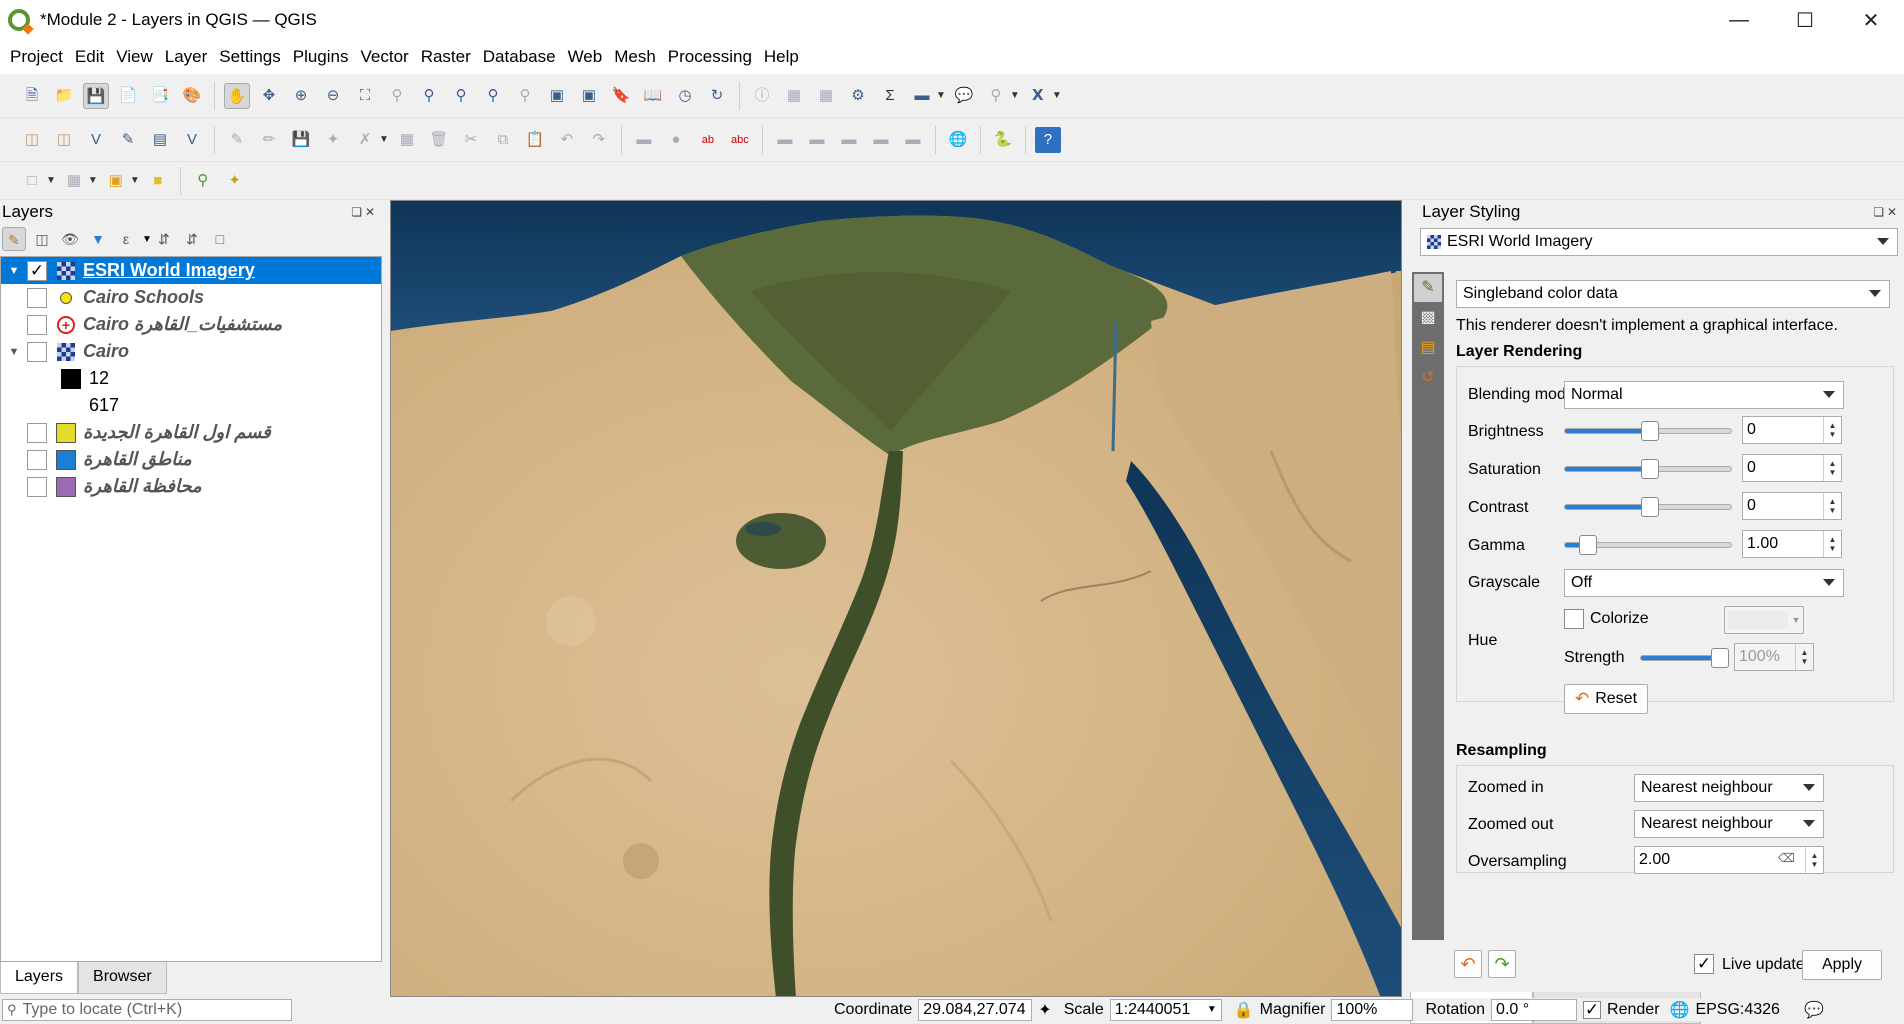 This screenshot has height=1024, width=1904. I want to click on remove-layer-icon: □, so click(220, 239).